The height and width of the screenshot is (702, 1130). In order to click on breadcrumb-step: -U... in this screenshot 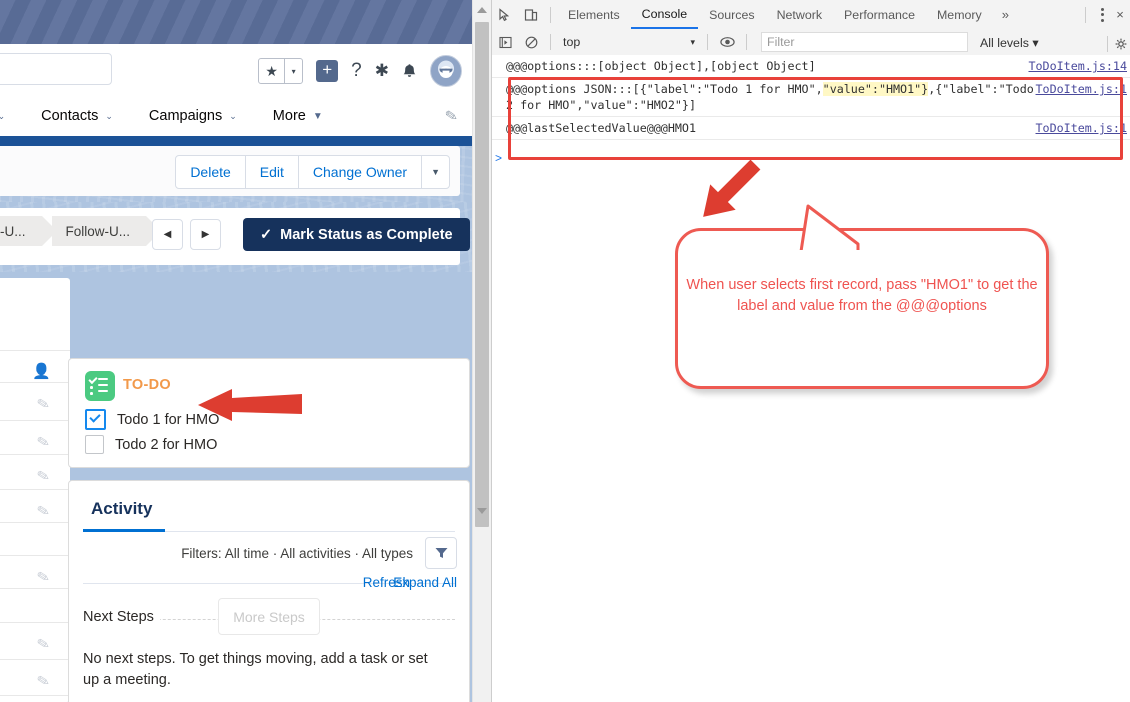, I will do `click(28, 231)`.